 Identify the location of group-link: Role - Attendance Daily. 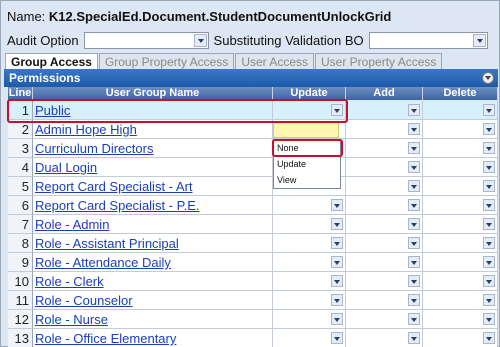
(153, 262).